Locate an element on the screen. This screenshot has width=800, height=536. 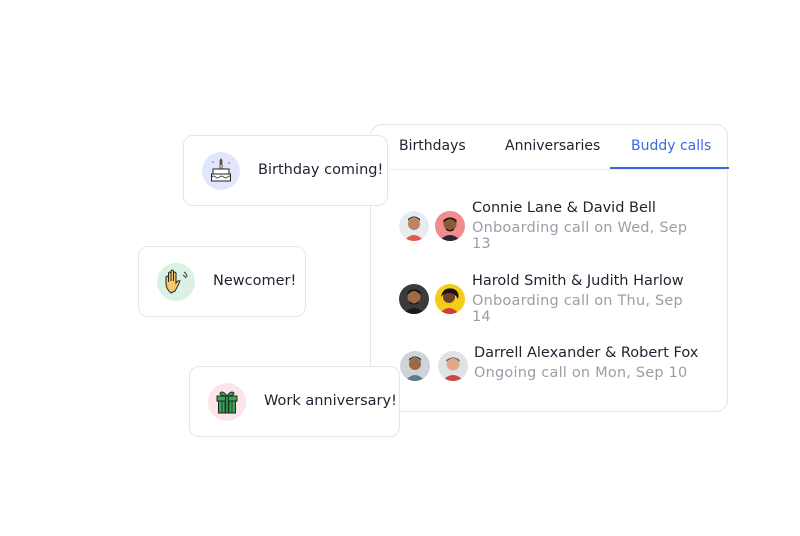
tab-birthdays: Birthdays is located at coordinates (432, 146).